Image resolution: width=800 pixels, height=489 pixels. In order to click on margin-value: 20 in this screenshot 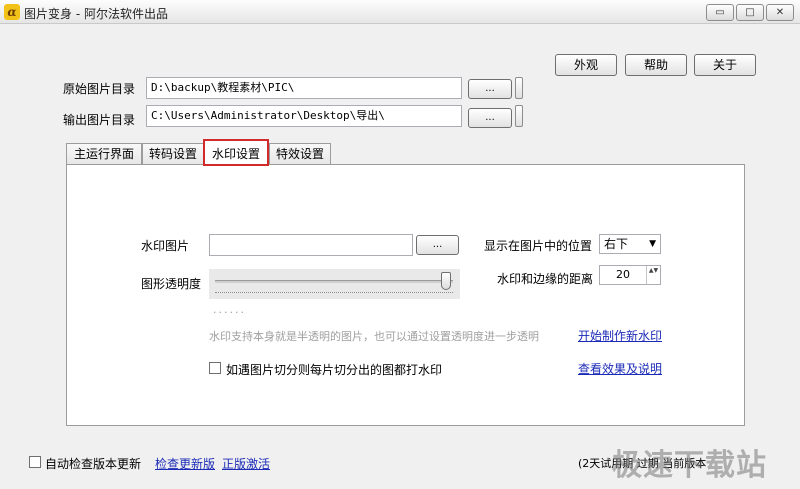, I will do `click(623, 274)`.